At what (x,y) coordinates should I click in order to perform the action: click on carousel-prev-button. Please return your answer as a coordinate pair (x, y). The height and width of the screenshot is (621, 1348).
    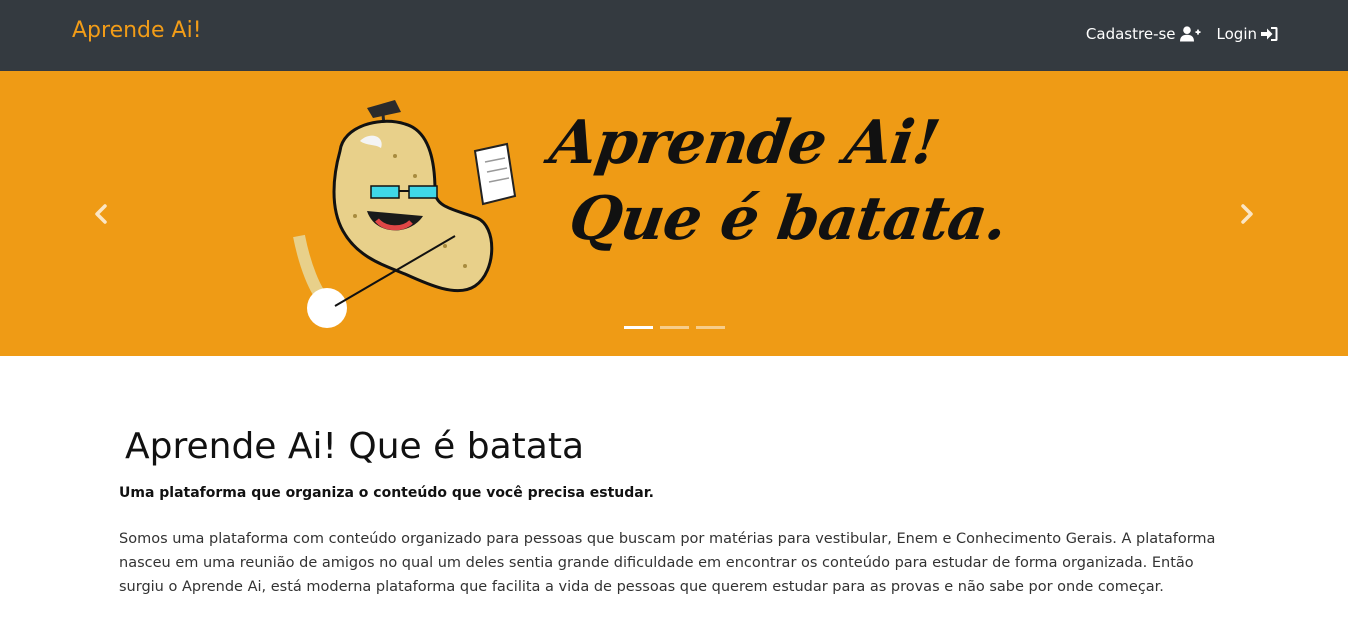
    Looking at the image, I should click on (101, 214).